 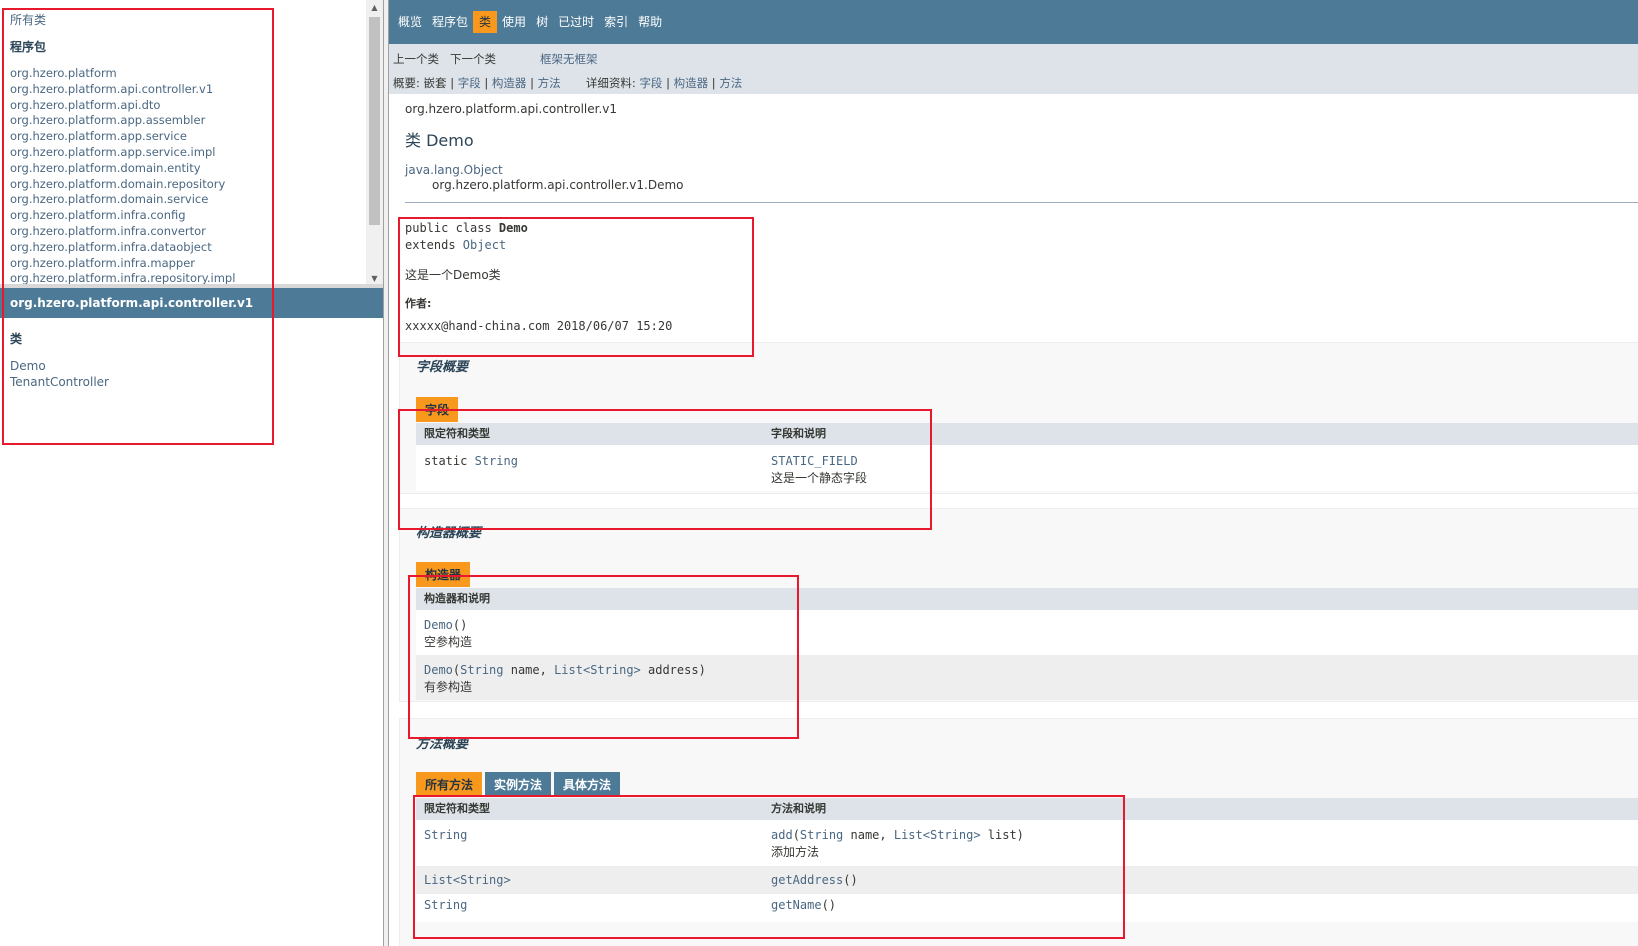 What do you see at coordinates (111, 89) in the screenshot?
I see `package-link: org.hzero.platform.api.controller.v1` at bounding box center [111, 89].